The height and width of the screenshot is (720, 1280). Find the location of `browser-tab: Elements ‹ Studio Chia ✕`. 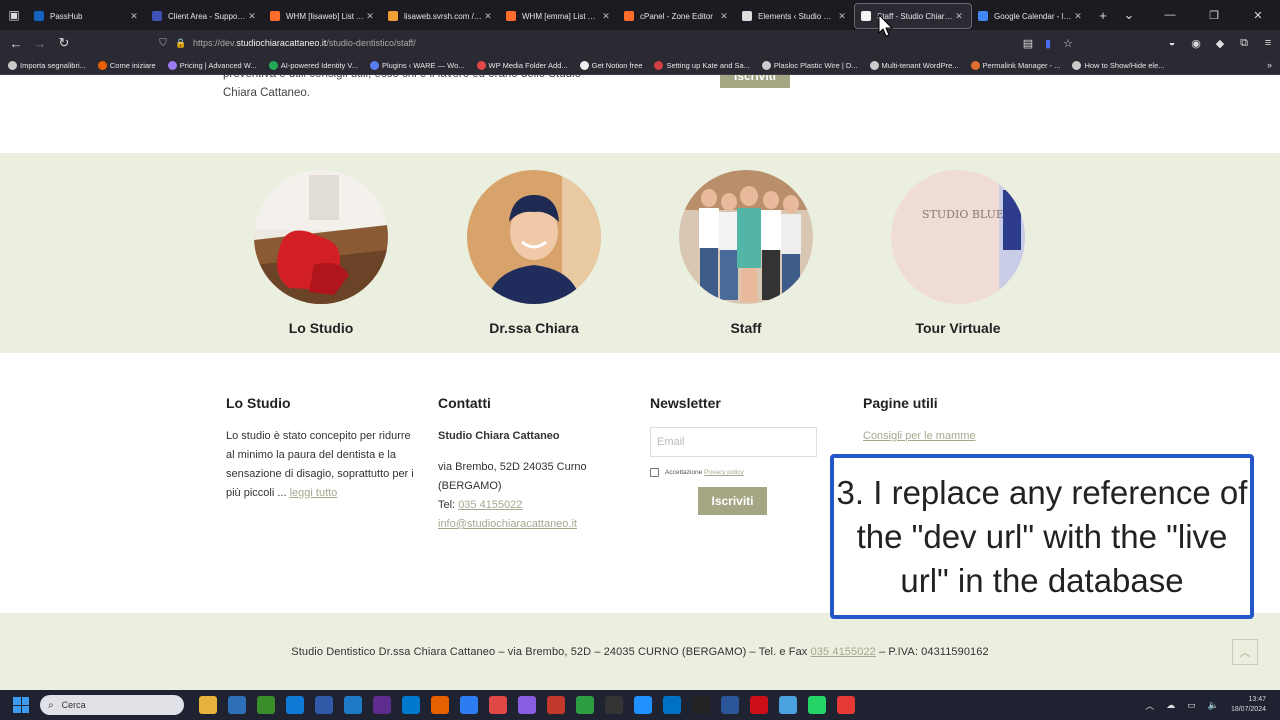

browser-tab: Elements ‹ Studio Chia ✕ is located at coordinates (795, 16).